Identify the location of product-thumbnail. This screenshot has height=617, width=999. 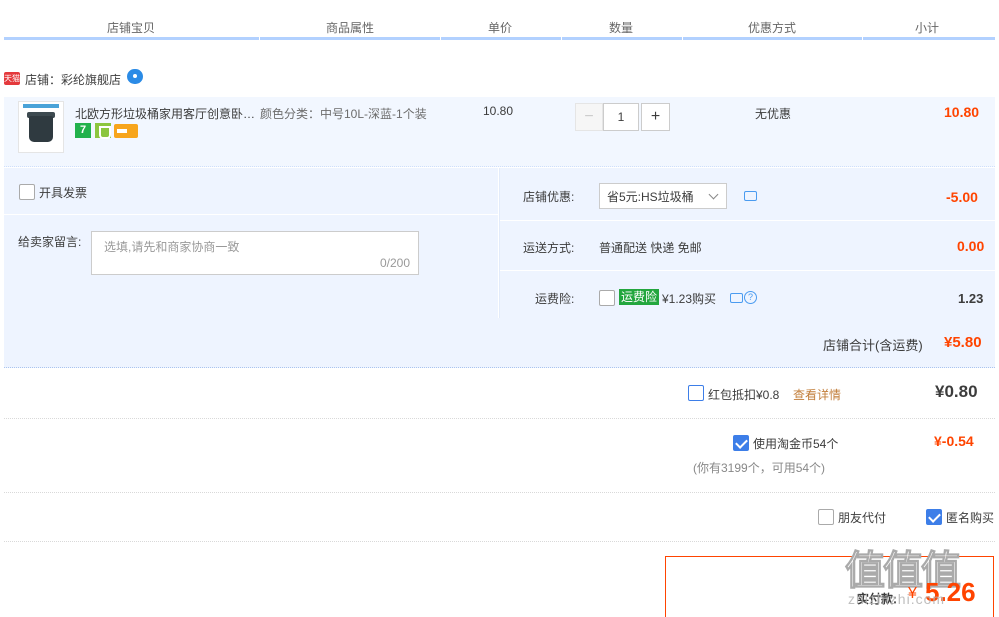
(41, 127).